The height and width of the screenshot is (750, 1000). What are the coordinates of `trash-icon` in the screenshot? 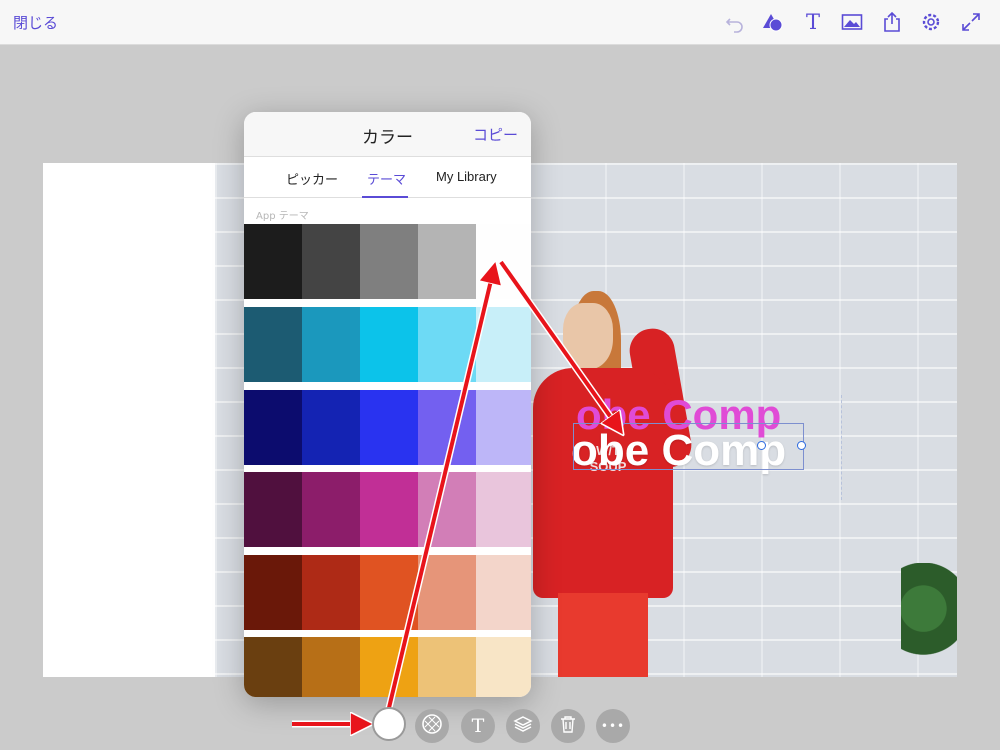 It's located at (568, 726).